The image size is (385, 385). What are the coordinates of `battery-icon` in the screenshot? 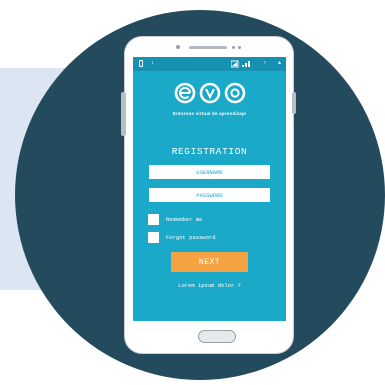 It's located at (141, 63).